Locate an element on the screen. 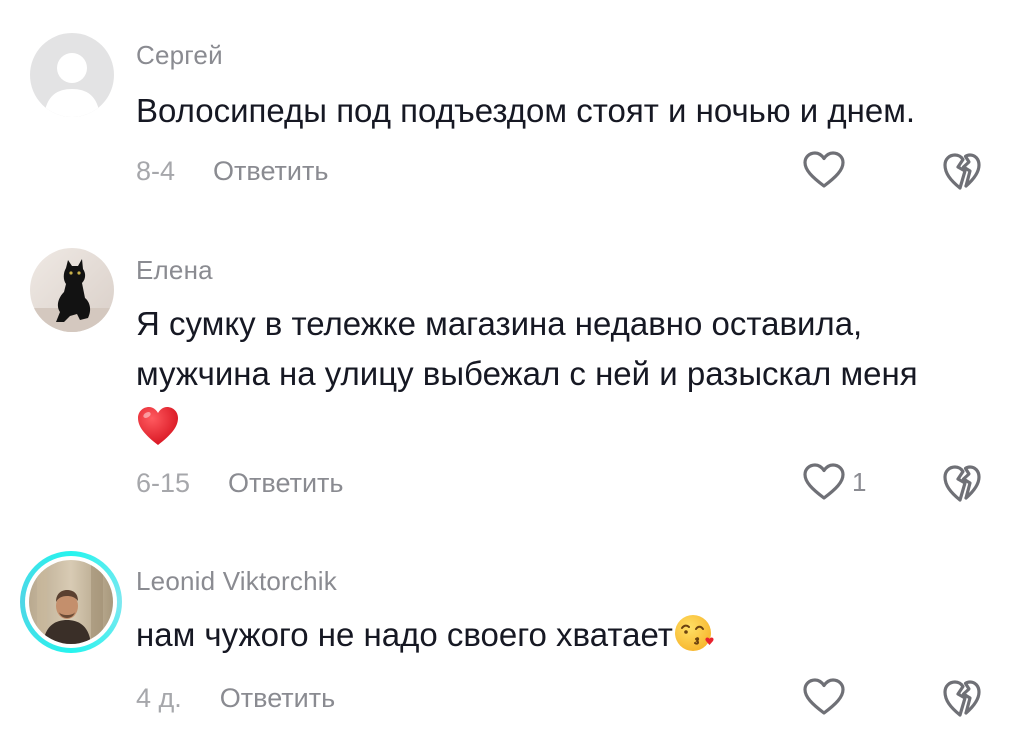 The height and width of the screenshot is (745, 1024). comment-date: 4 д. is located at coordinates (159, 698).